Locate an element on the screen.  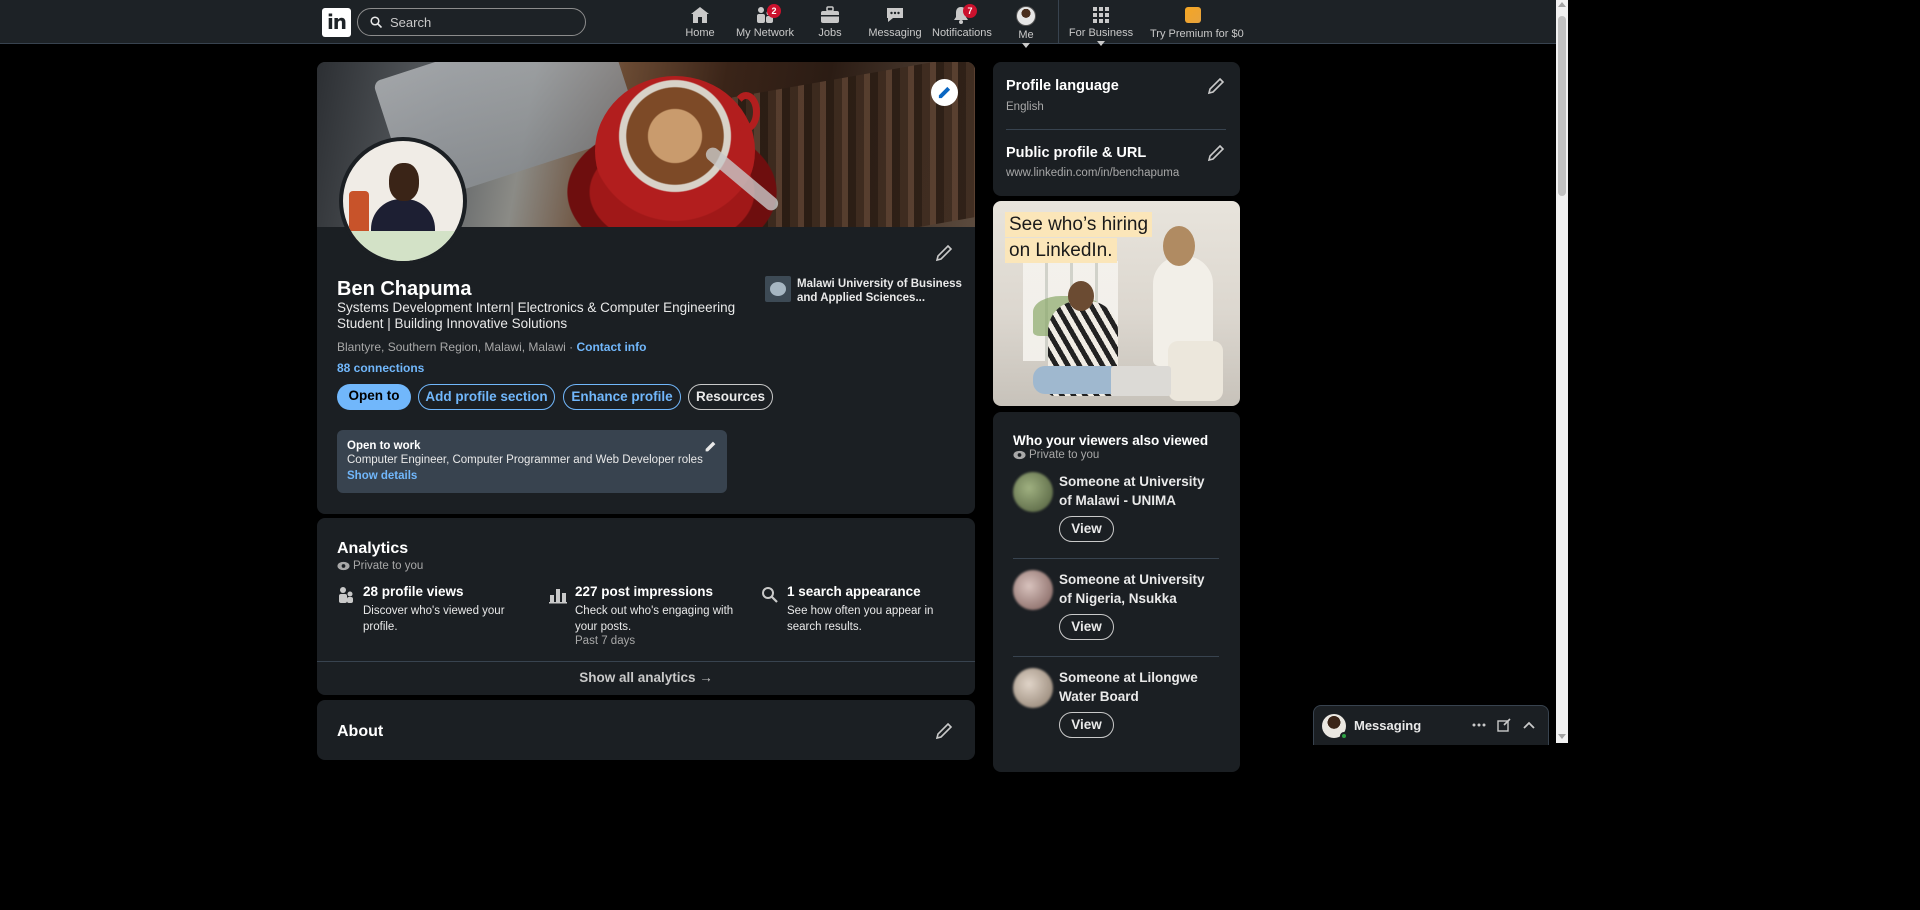
viewer-name: Someone at University of Nigeria, Nsukka is located at coordinates (1139, 589).